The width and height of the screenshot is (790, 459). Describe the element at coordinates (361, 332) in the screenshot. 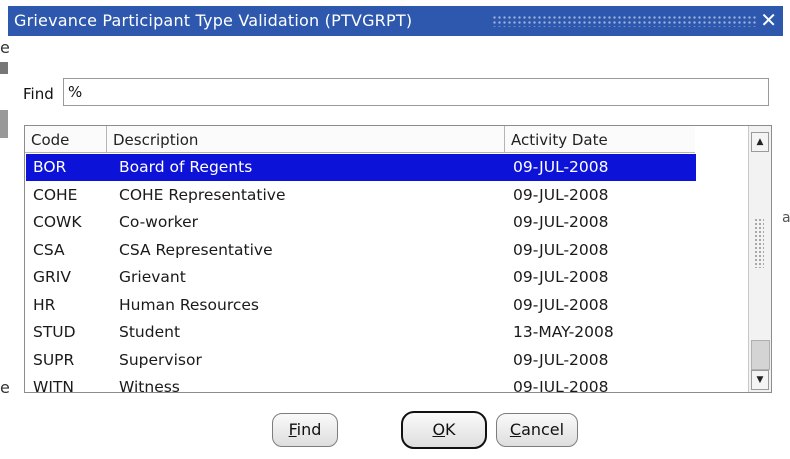

I see `table-row: STUD Student 13-MAY-2008` at that location.